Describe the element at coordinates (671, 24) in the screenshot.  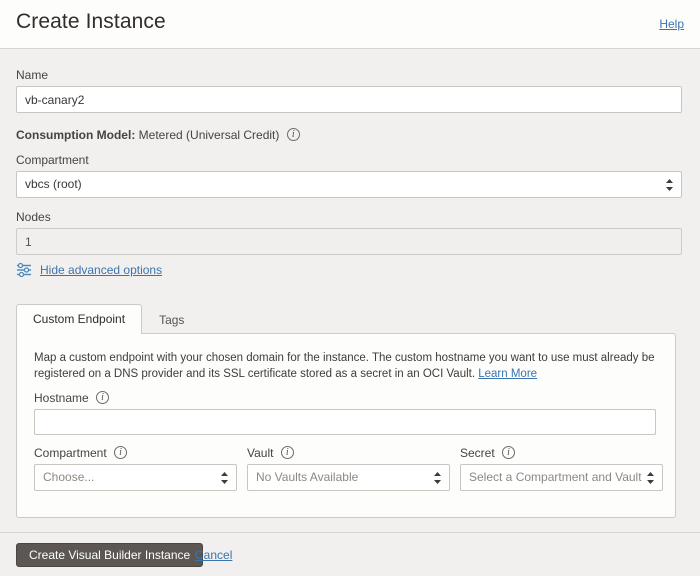
I see `help-link: Help` at that location.